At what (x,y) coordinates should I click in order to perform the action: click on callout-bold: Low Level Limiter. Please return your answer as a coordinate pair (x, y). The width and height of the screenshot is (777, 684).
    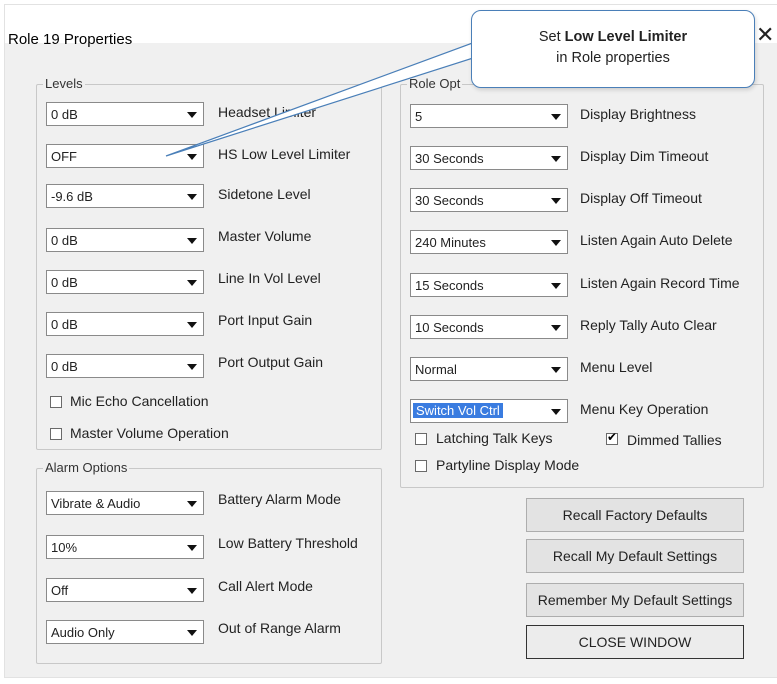
    Looking at the image, I should click on (626, 37).